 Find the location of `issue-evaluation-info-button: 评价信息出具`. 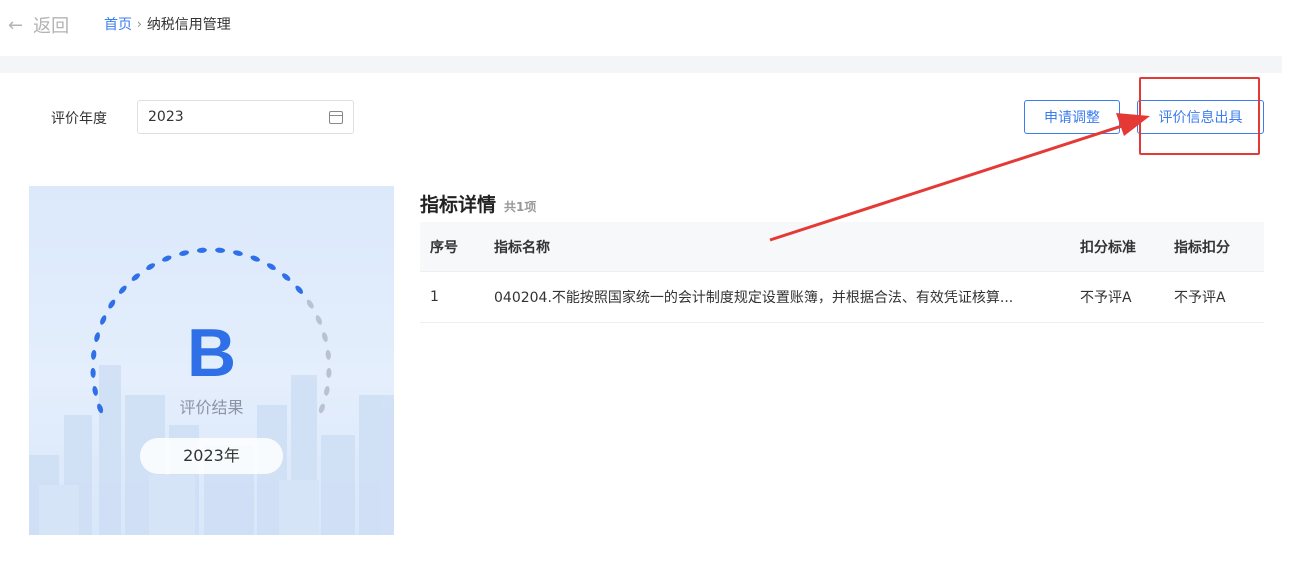

issue-evaluation-info-button: 评价信息出具 is located at coordinates (1200, 117).